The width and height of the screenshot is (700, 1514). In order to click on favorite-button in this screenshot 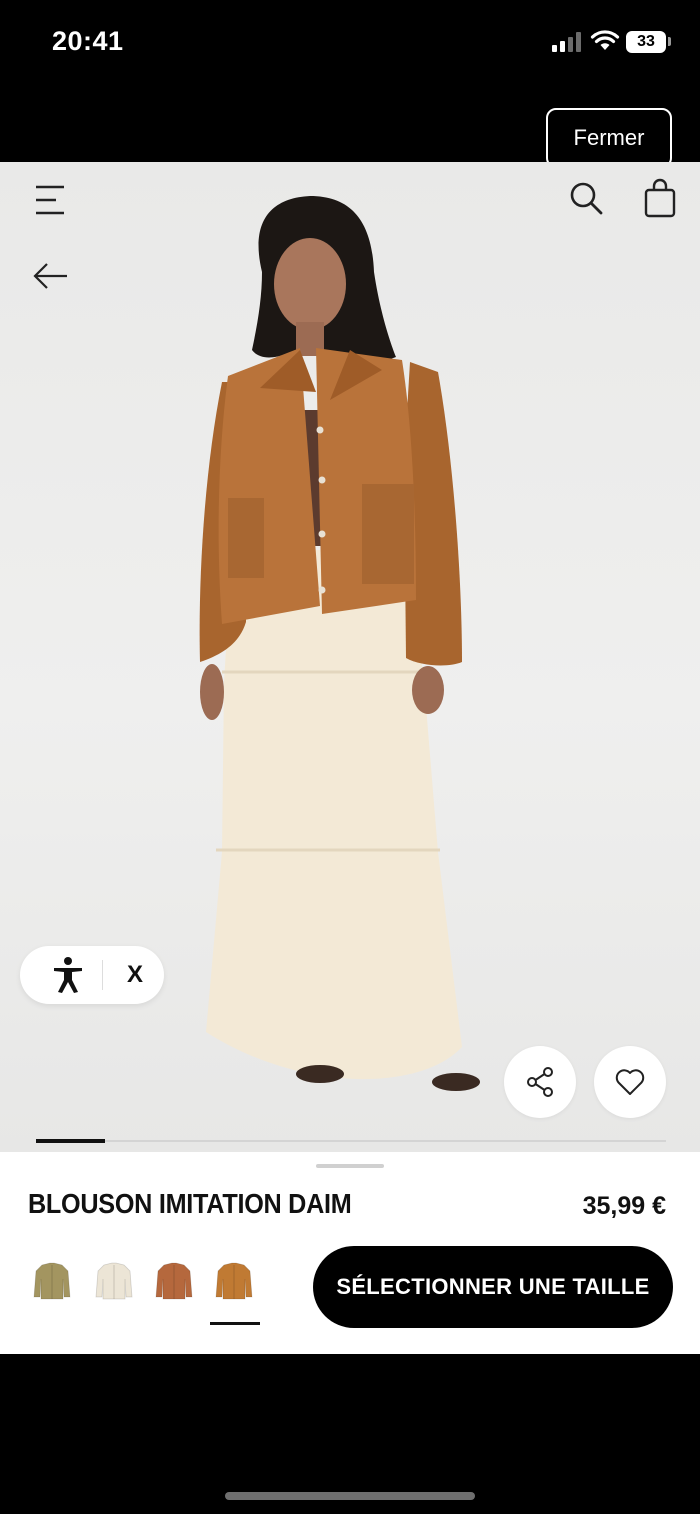, I will do `click(630, 1082)`.